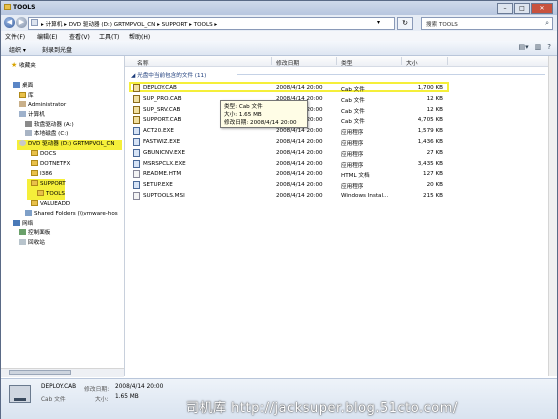 This screenshot has width=558, height=419. What do you see at coordinates (46, 174) in the screenshot?
I see `tree-label: I386` at bounding box center [46, 174].